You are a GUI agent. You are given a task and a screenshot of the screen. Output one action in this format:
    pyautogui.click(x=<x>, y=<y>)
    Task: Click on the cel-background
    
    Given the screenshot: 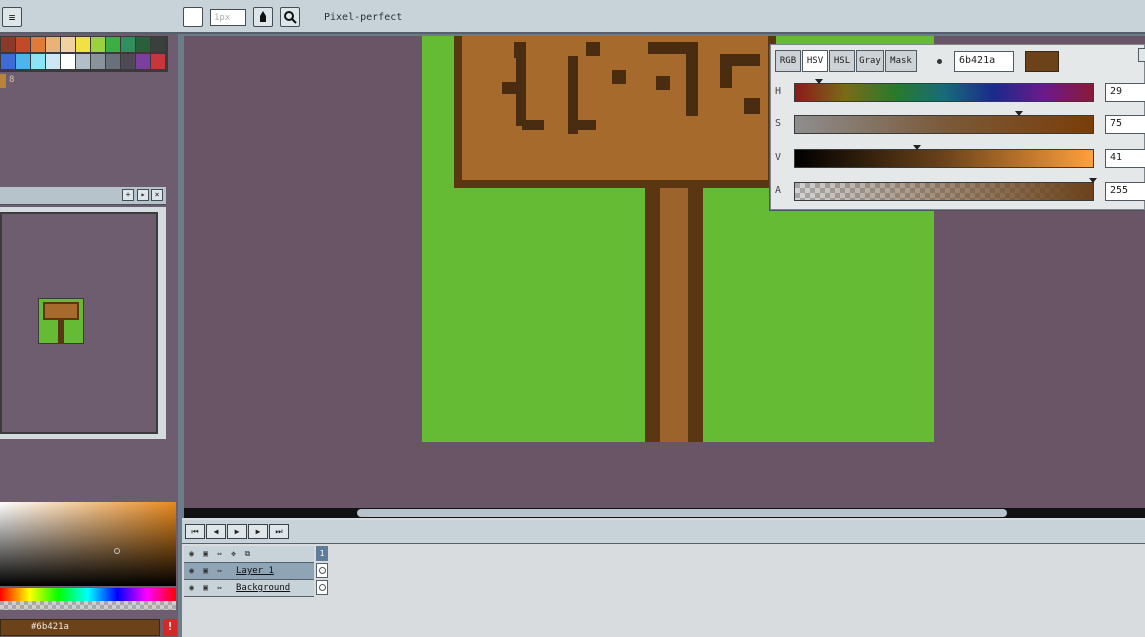 What is the action you would take?
    pyautogui.click(x=322, y=587)
    